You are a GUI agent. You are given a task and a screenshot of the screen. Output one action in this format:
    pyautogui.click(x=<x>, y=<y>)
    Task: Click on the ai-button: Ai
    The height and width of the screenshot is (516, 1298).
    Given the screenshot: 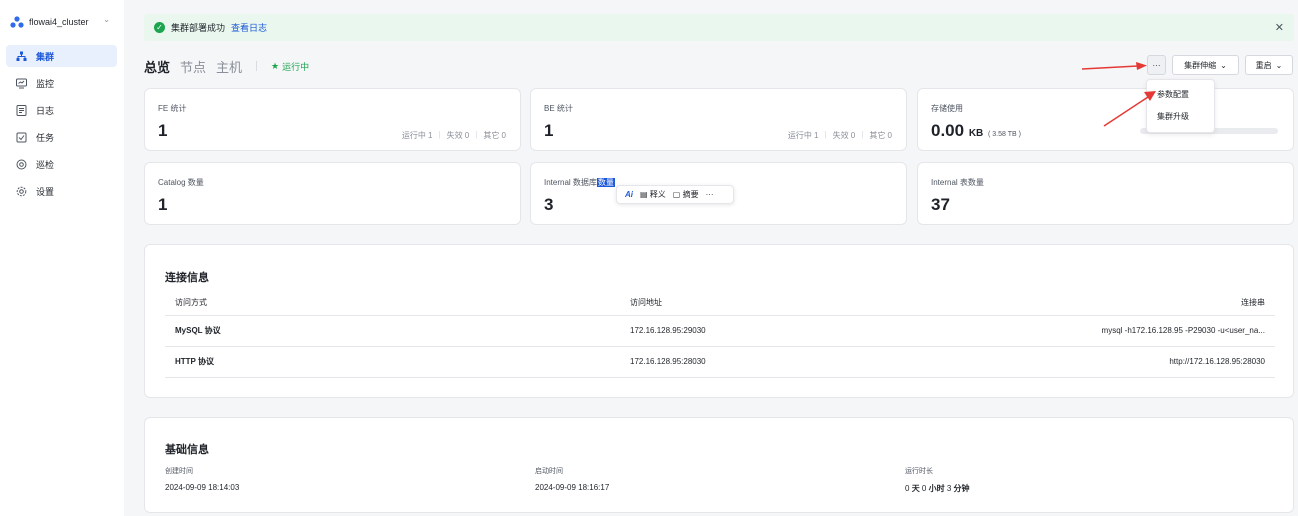 What is the action you would take?
    pyautogui.click(x=629, y=194)
    